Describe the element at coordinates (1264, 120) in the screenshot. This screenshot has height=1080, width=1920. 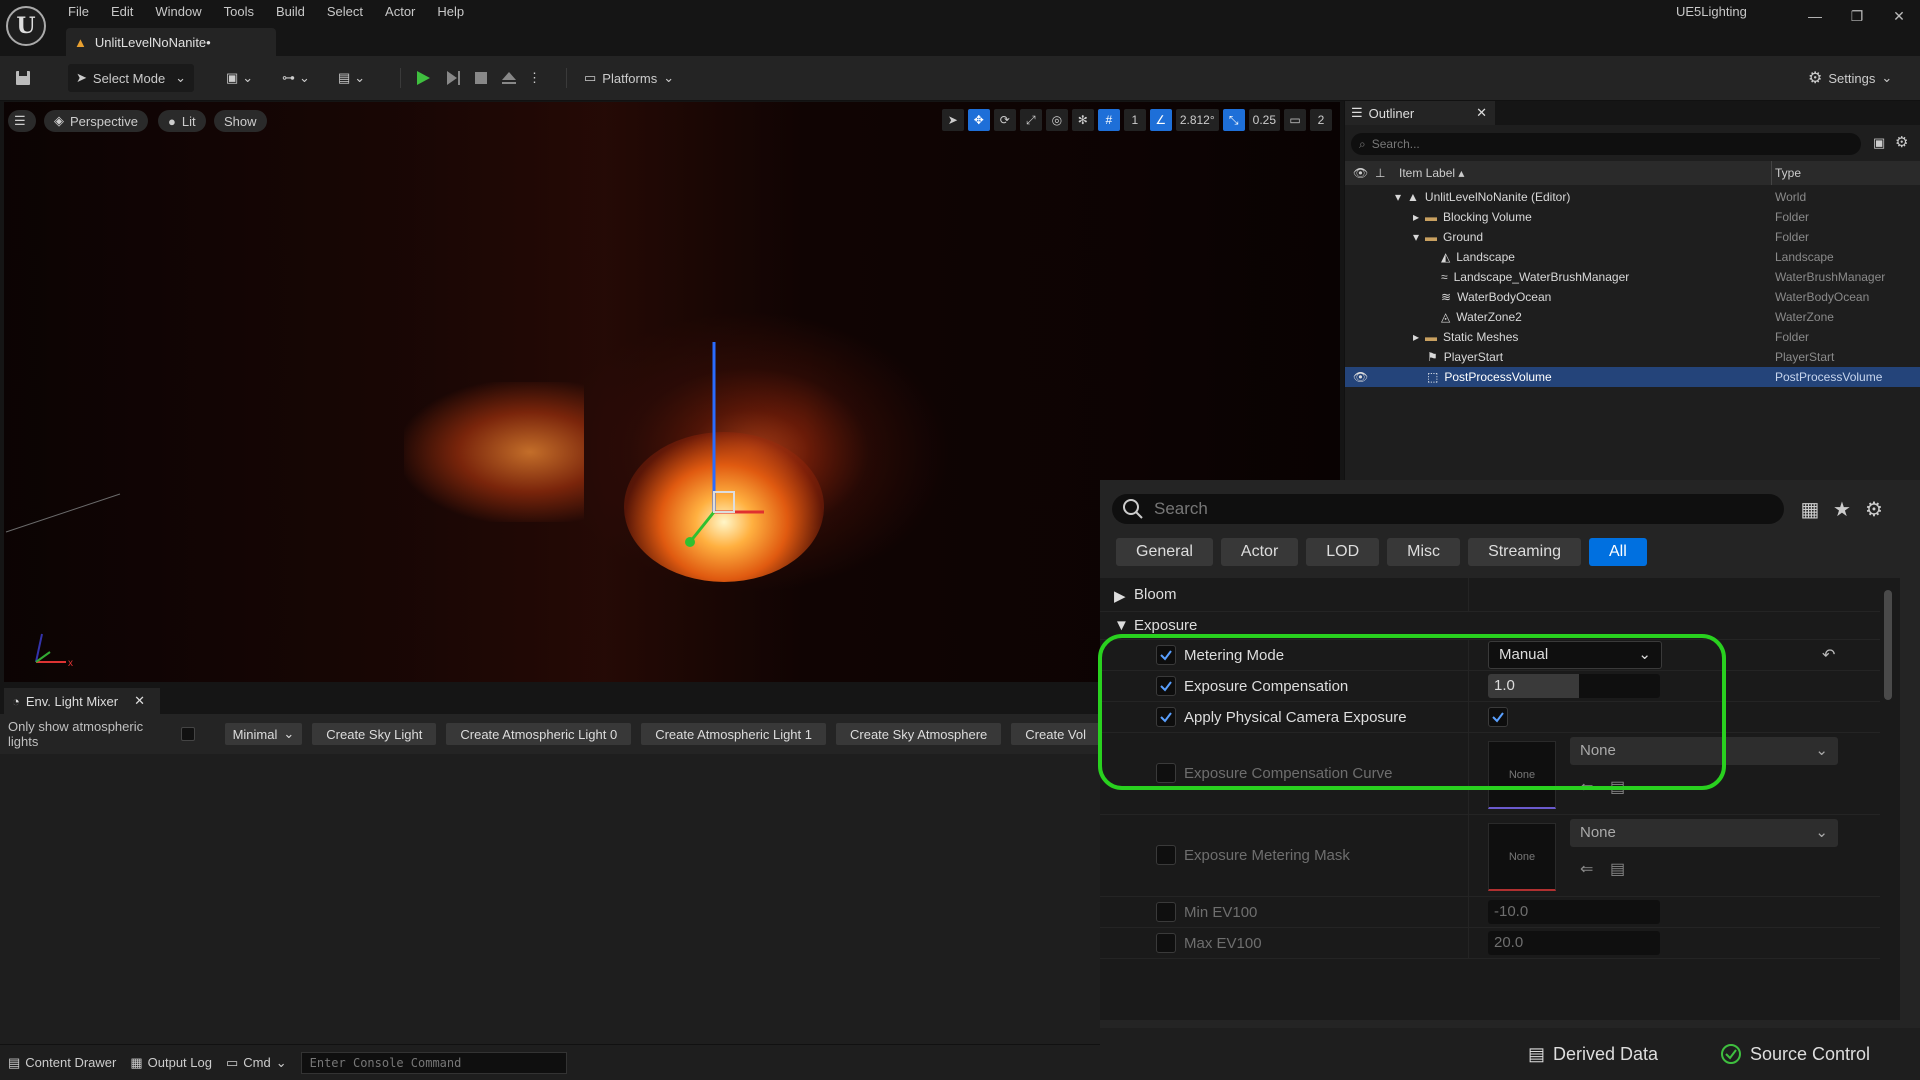
I see `scale-snap-value: 0.25` at that location.